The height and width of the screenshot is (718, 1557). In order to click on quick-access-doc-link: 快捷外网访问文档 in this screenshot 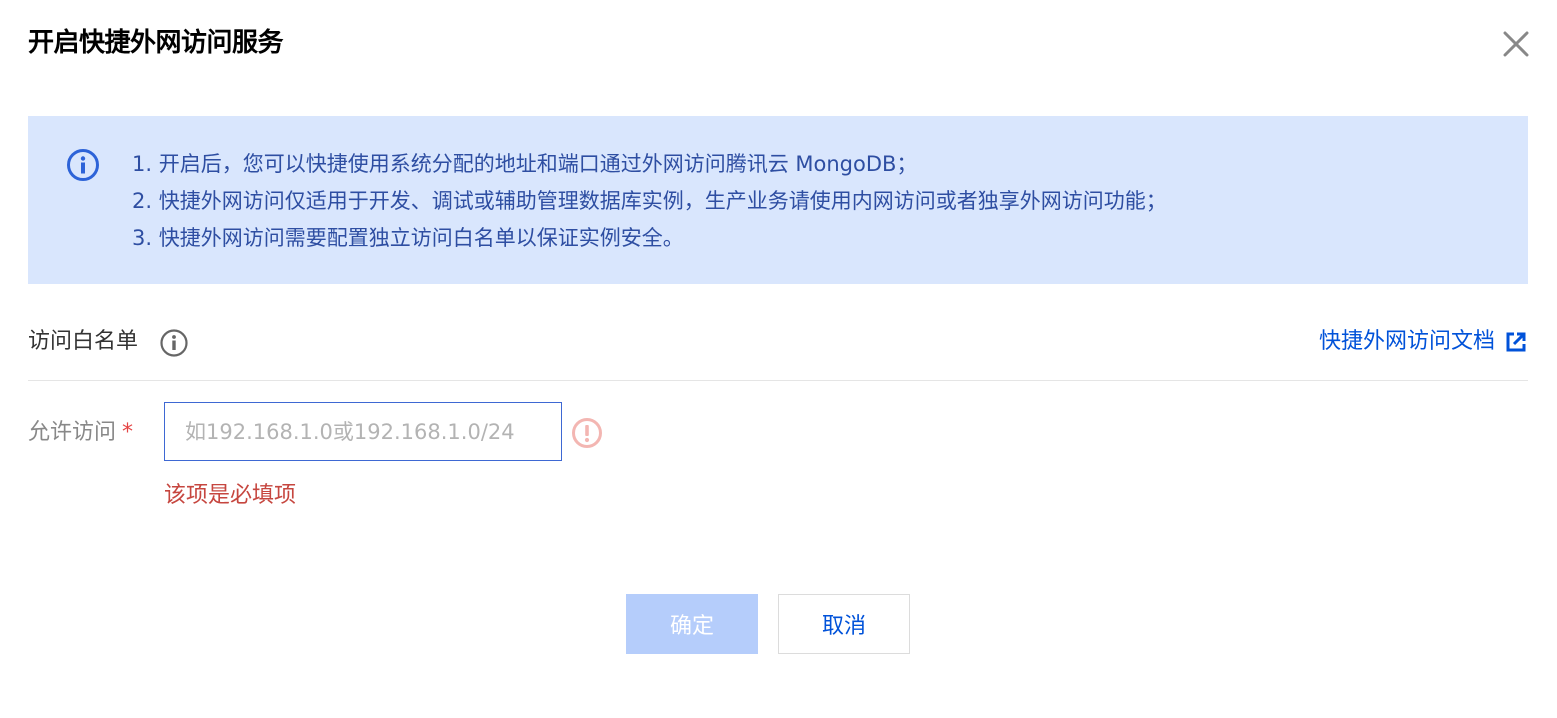, I will do `click(1423, 342)`.